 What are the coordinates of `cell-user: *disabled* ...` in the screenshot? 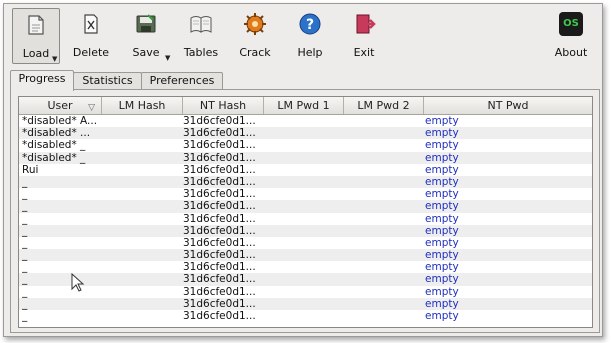 It's located at (56, 133).